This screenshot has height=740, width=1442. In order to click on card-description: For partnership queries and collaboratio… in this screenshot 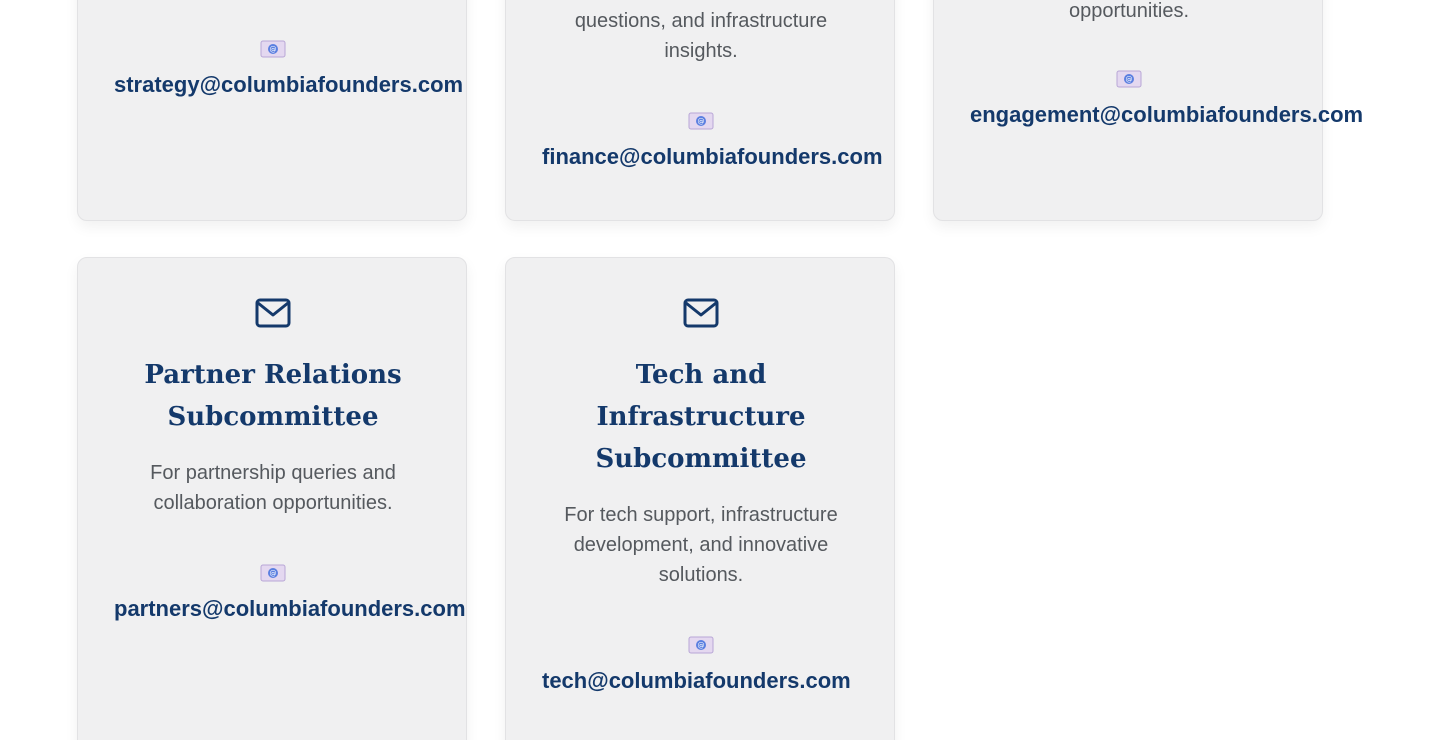, I will do `click(273, 488)`.